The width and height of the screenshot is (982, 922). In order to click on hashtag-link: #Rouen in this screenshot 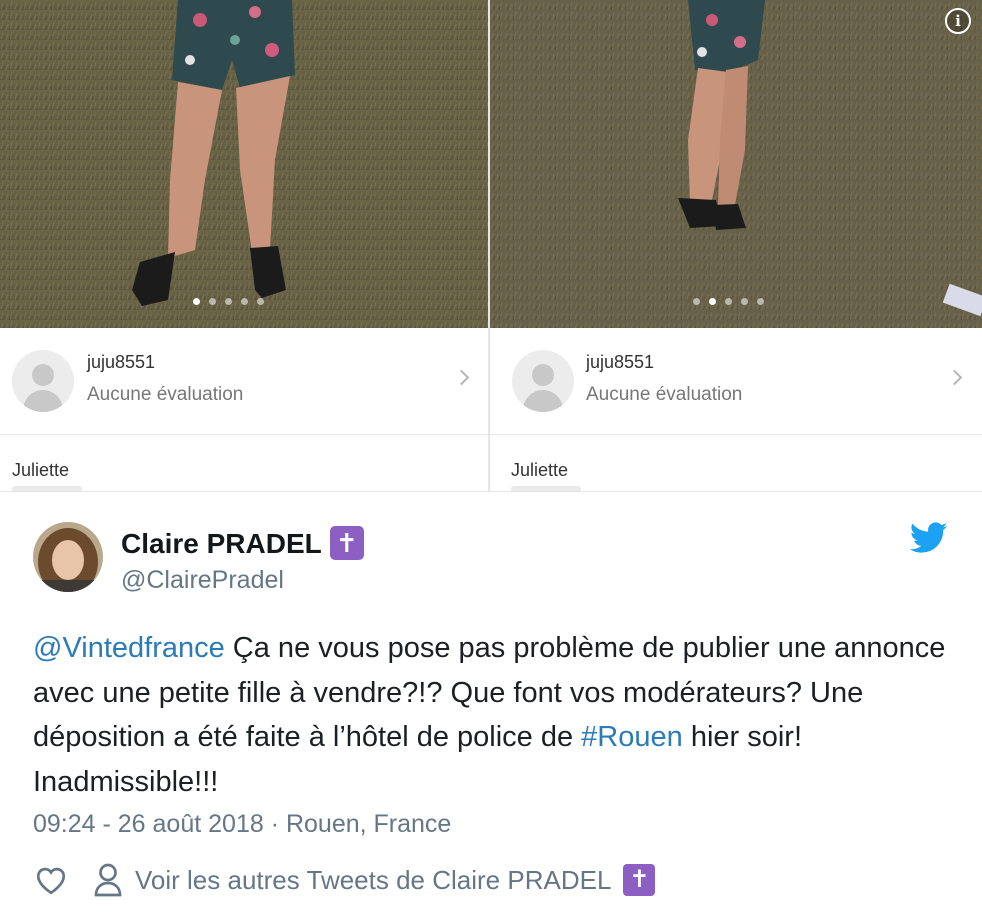, I will do `click(632, 737)`.